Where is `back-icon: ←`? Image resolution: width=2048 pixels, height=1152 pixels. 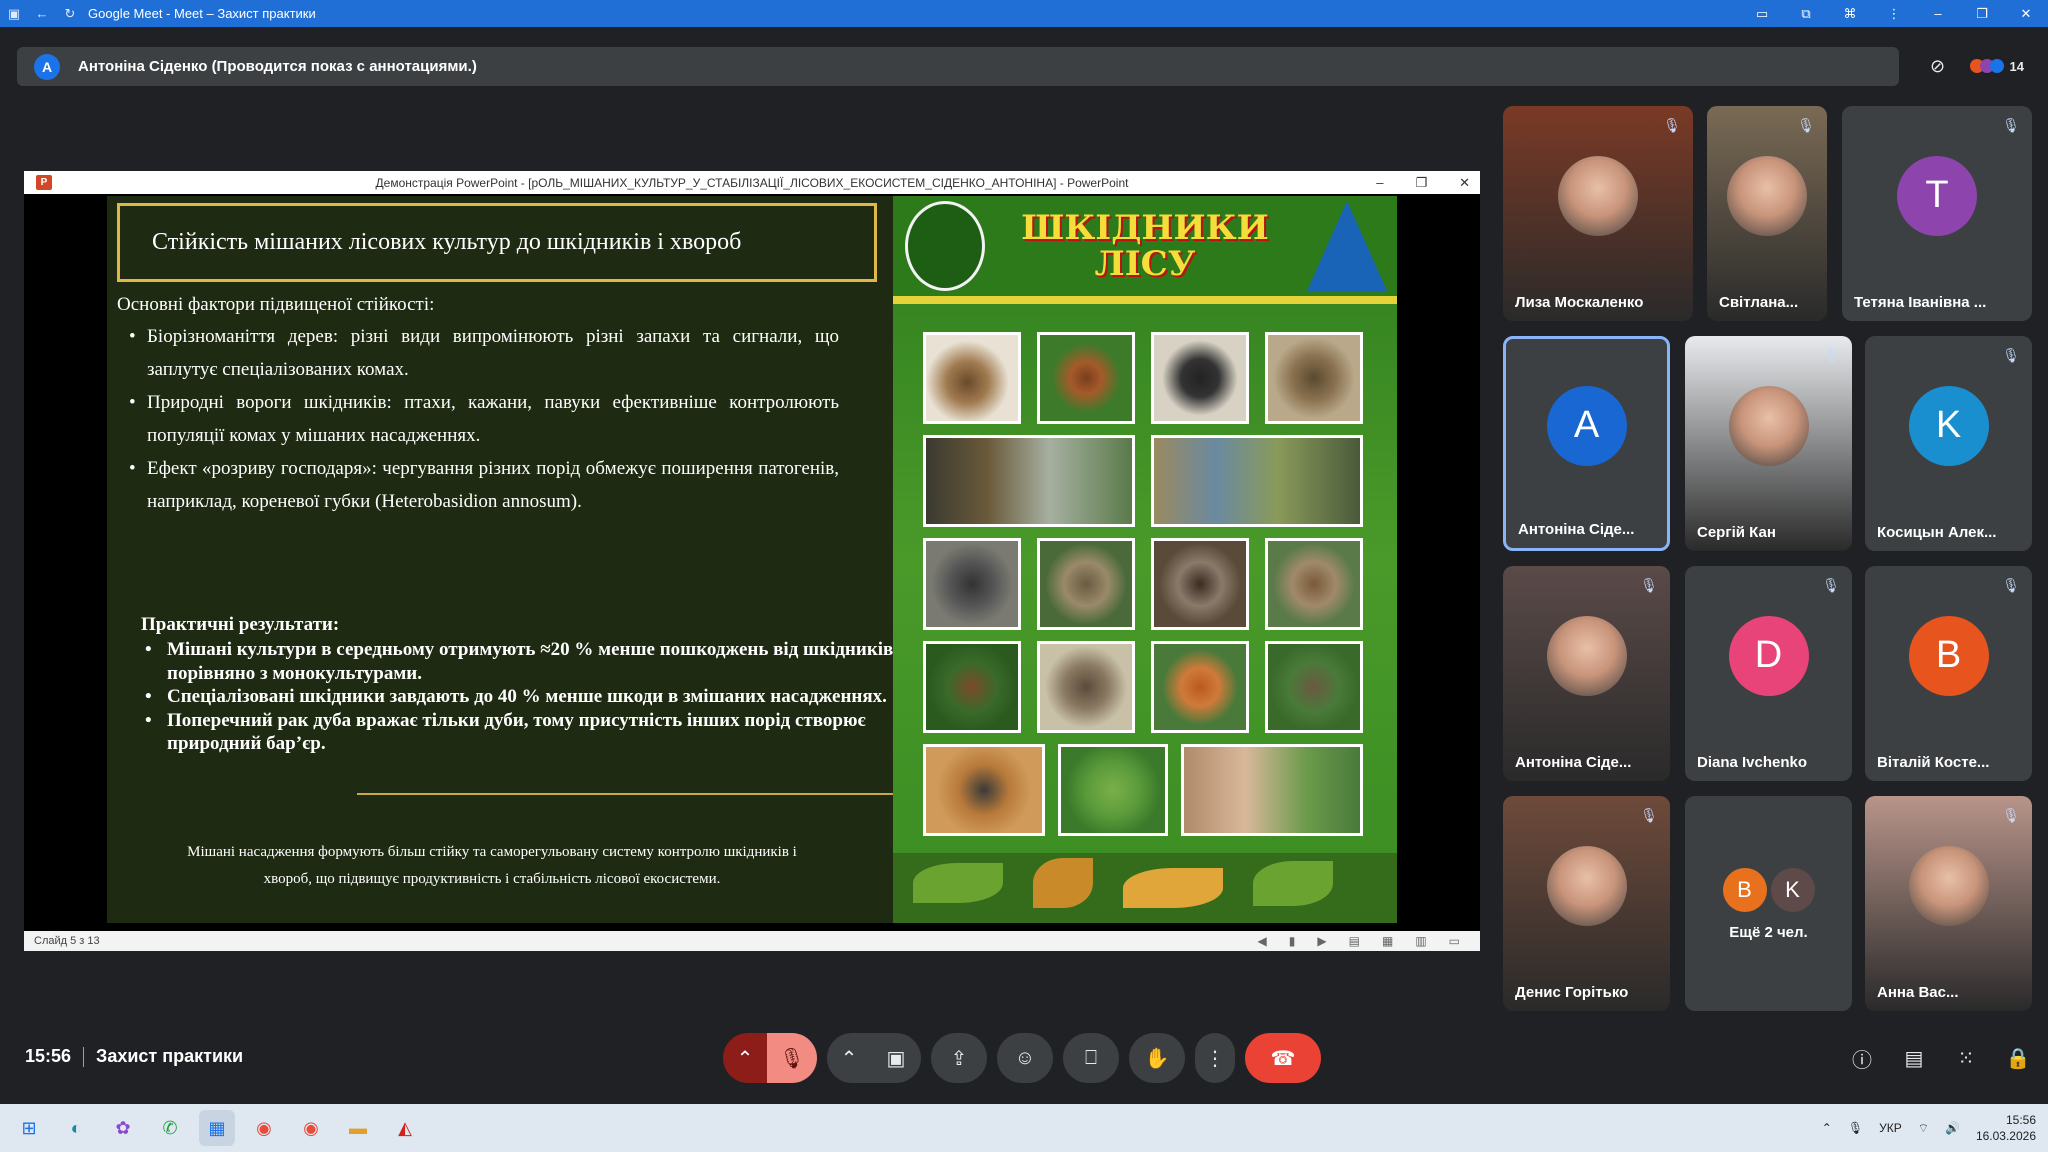
back-icon: ← is located at coordinates (42, 13).